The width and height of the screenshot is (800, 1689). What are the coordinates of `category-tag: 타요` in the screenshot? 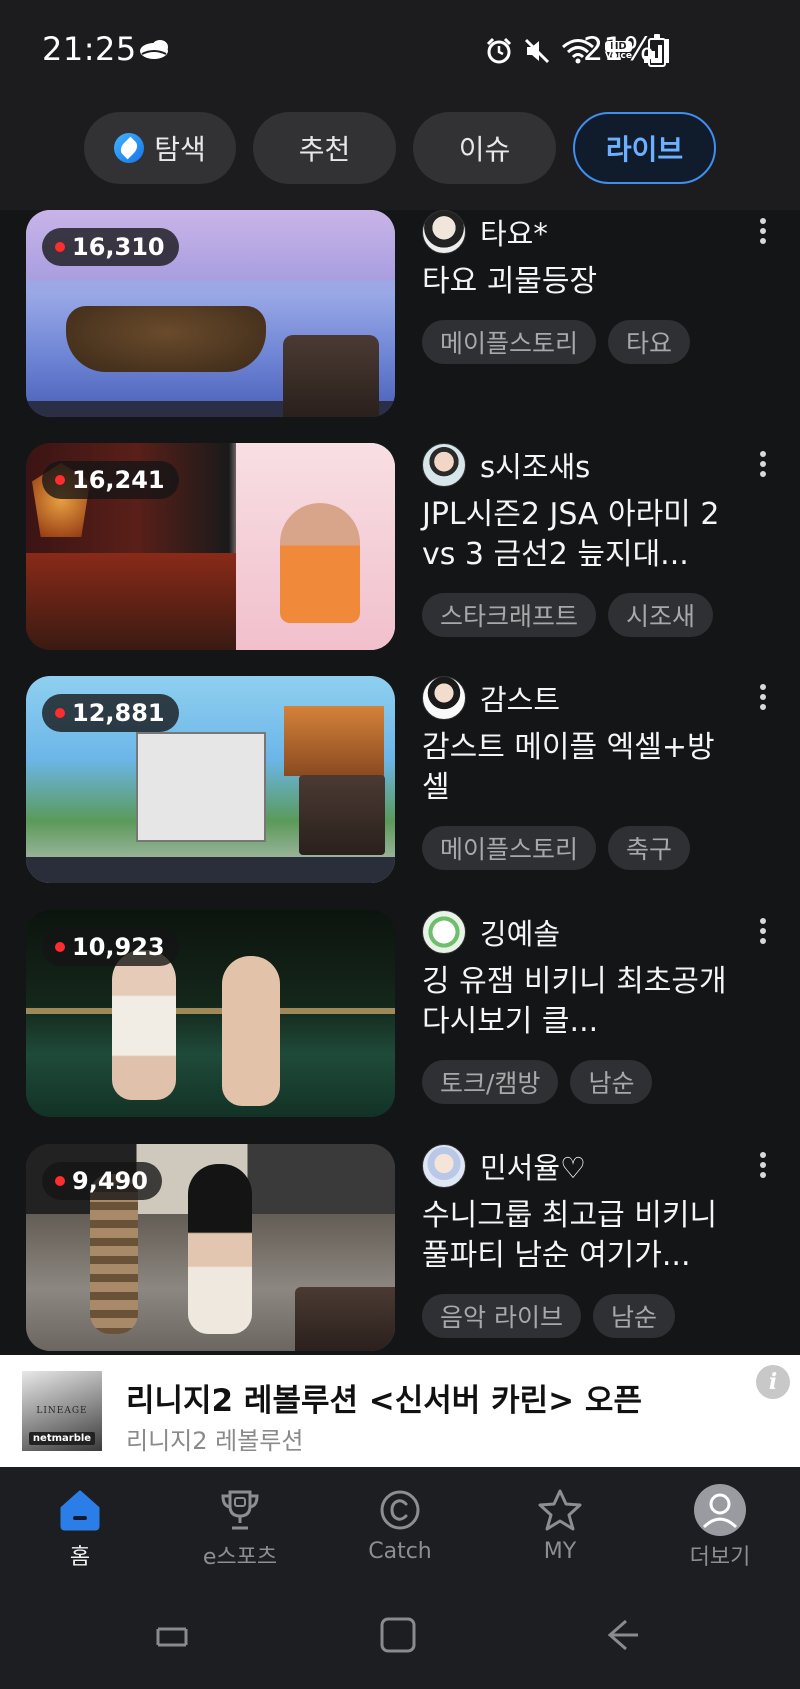 It's located at (649, 342).